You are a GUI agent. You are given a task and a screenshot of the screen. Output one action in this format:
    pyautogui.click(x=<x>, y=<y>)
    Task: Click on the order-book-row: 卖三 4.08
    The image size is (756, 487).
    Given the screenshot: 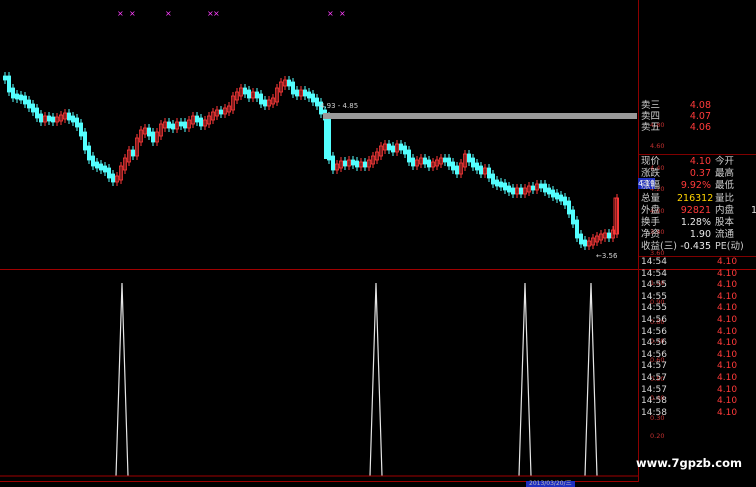 What is the action you would take?
    pyautogui.click(x=697, y=105)
    